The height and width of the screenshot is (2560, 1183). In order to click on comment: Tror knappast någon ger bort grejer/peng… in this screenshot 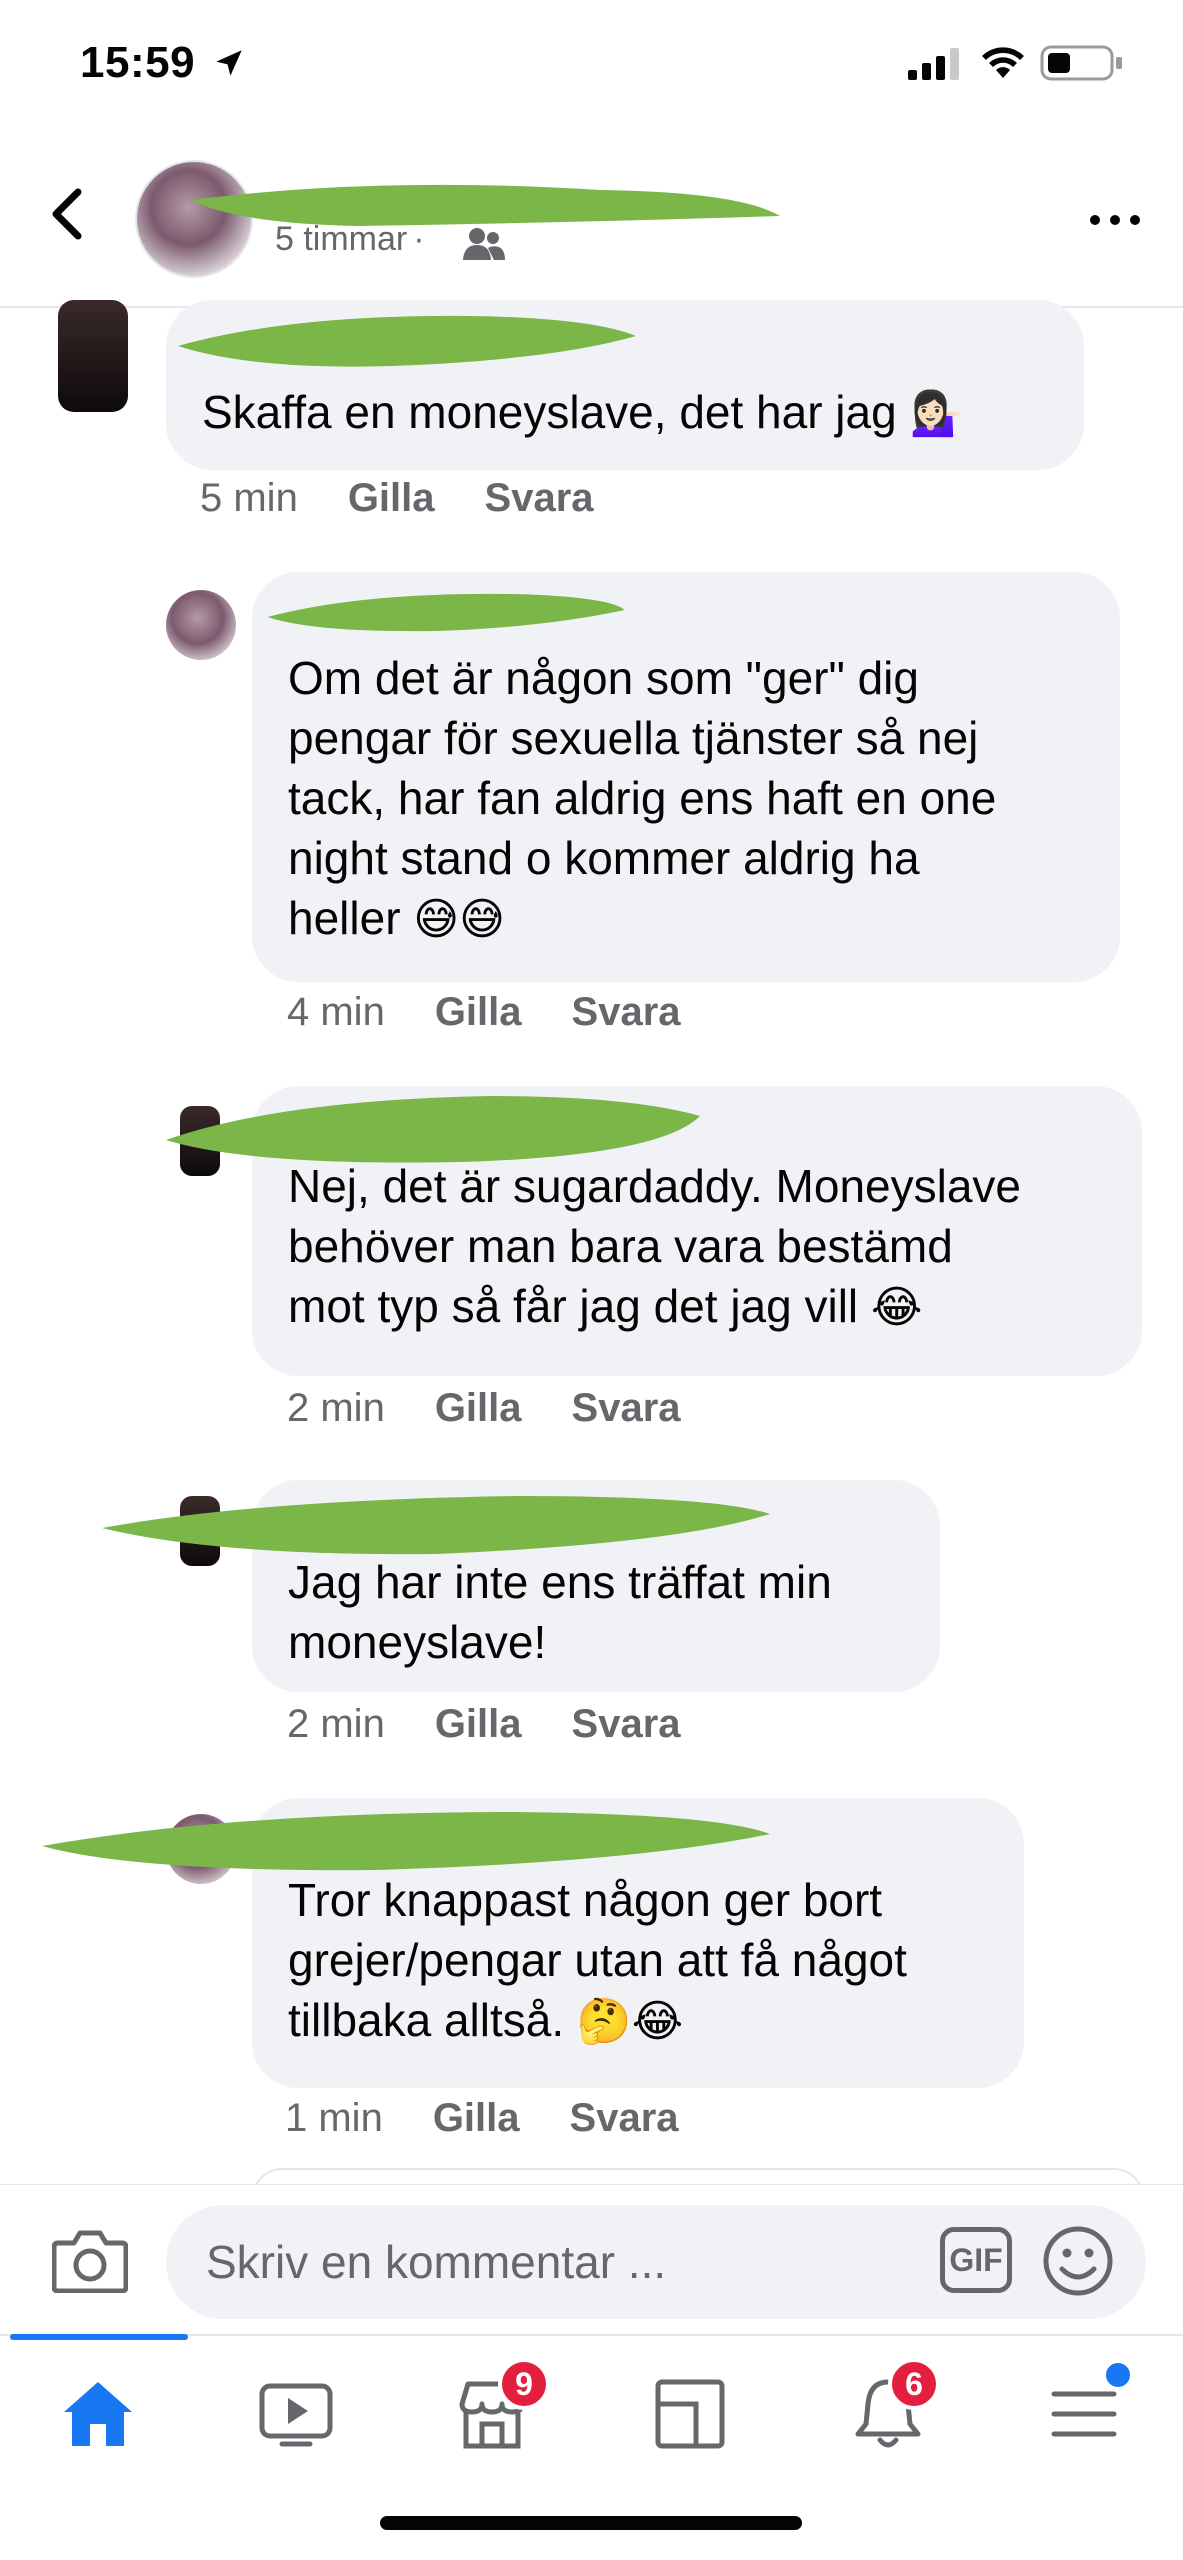, I will do `click(591, 1978)`.